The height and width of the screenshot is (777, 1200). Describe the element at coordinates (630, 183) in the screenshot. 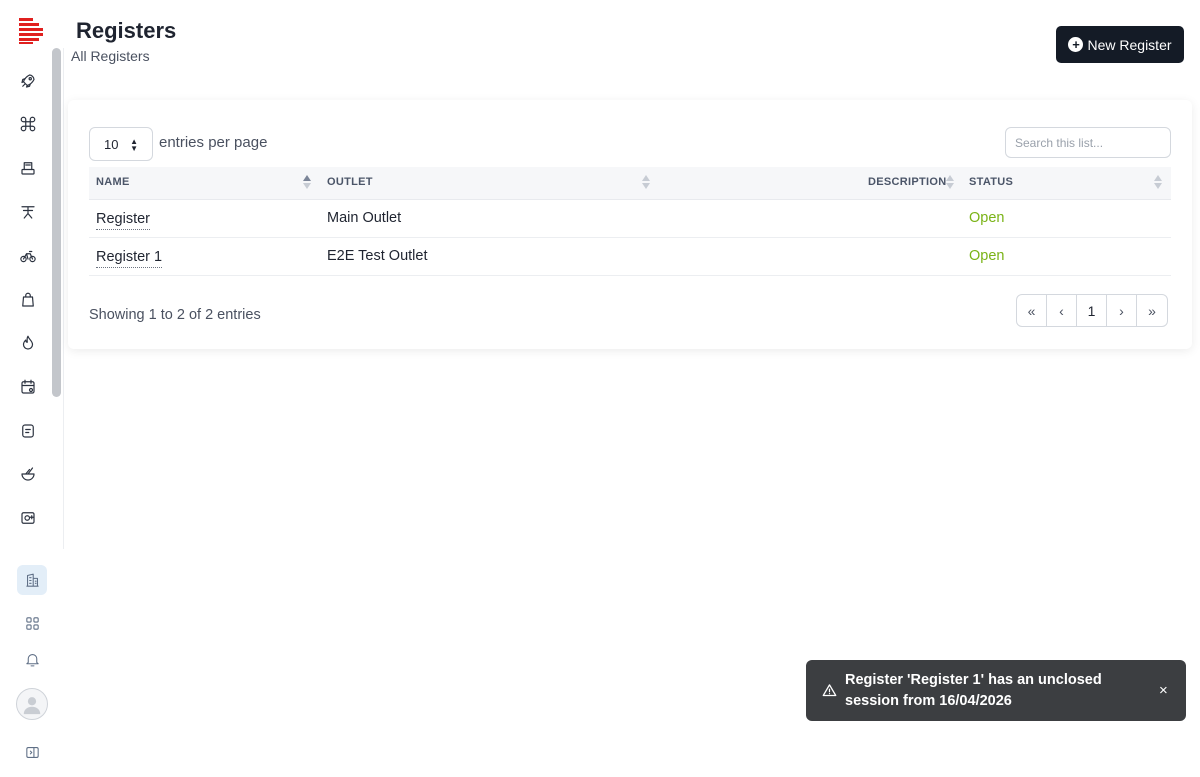

I see `table-header: NAME OUTLET DESCRIPTION STATUS` at that location.